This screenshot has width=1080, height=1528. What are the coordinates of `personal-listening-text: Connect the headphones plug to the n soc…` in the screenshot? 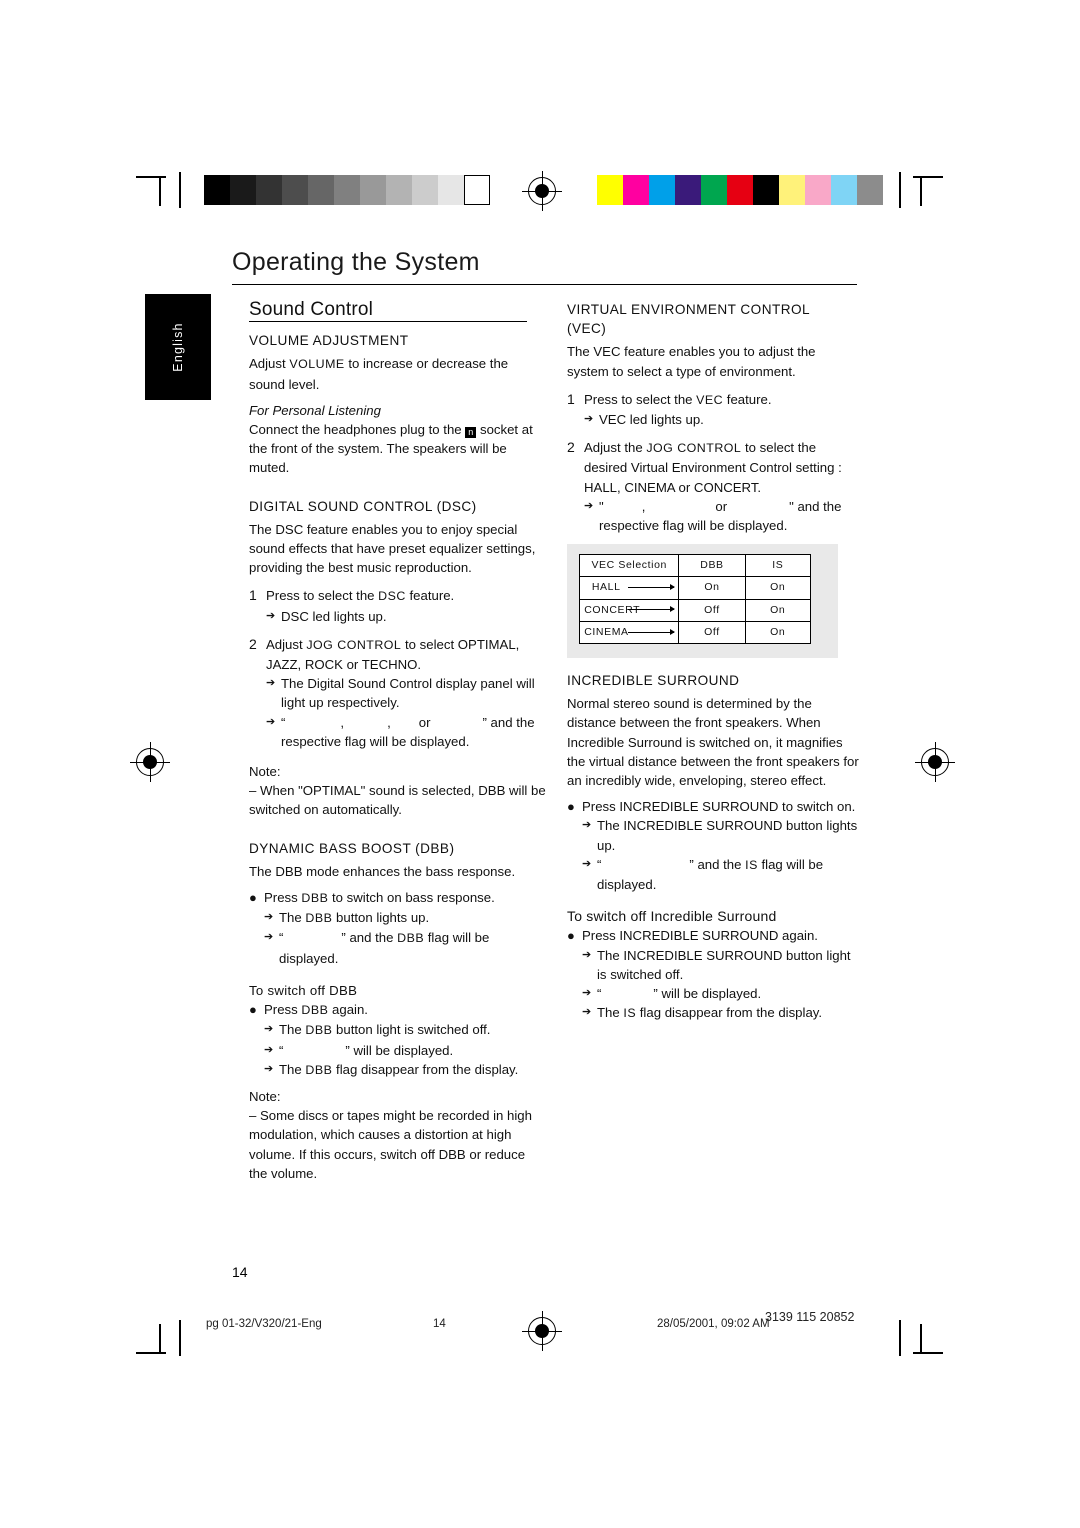 It's located at (397, 449).